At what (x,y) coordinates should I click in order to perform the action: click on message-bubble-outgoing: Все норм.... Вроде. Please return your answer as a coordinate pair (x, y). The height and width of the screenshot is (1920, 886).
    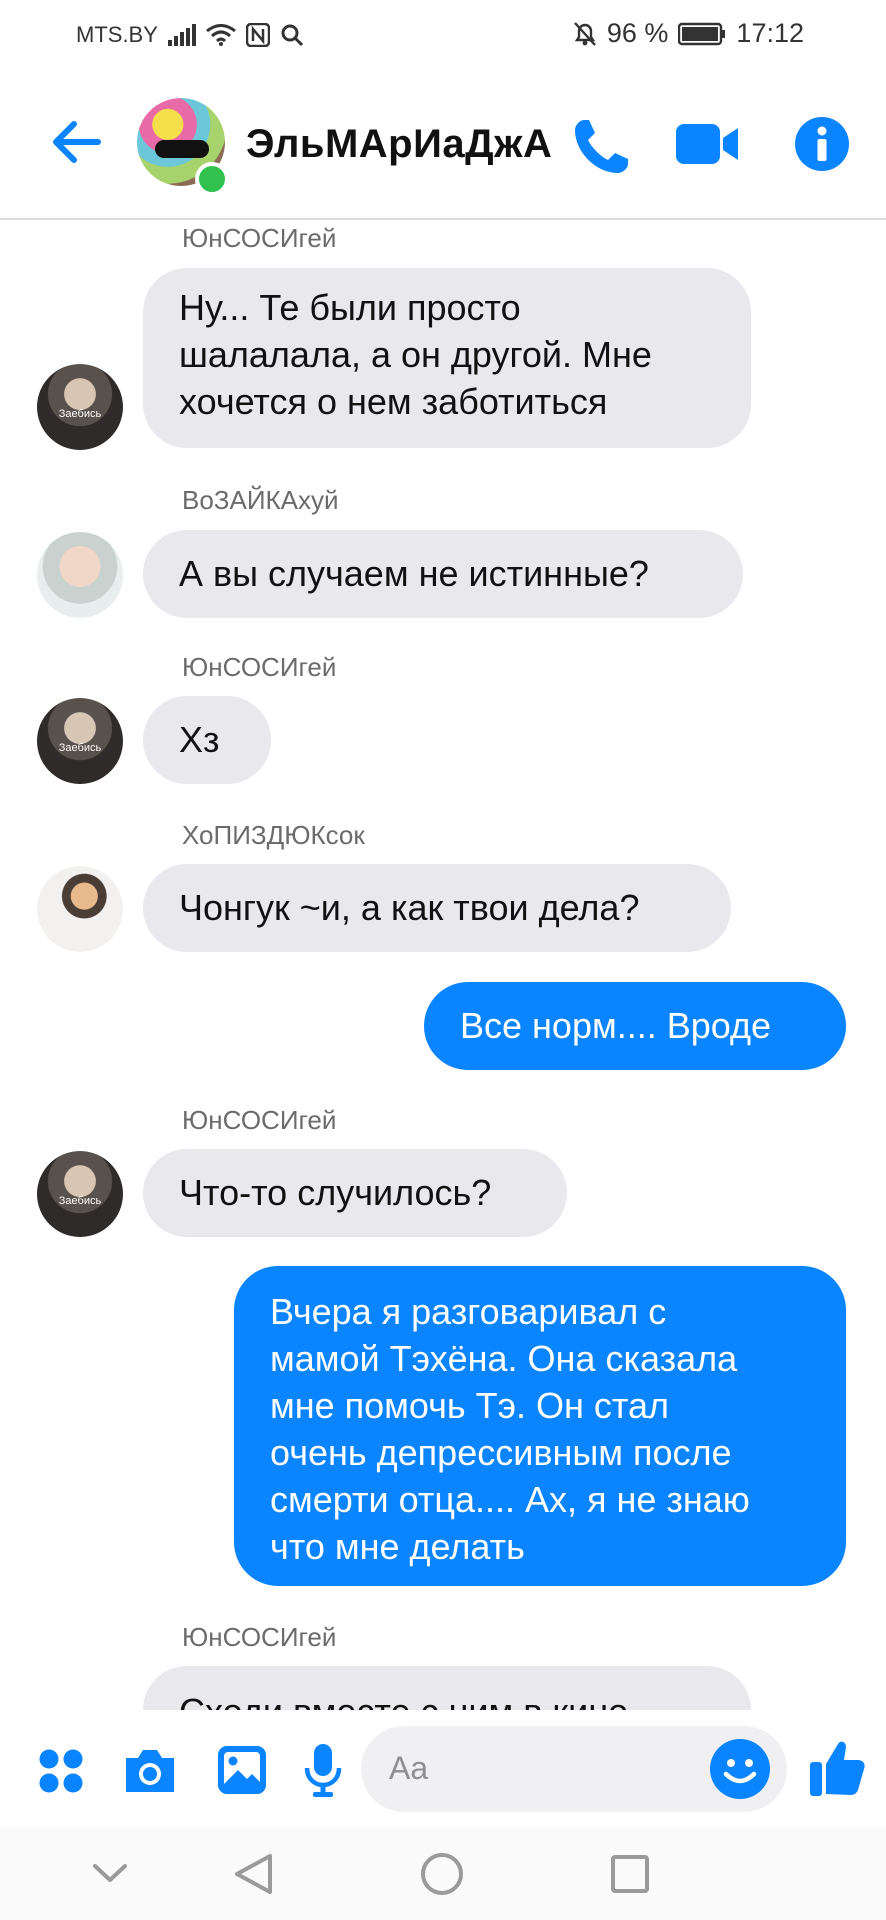
    Looking at the image, I should click on (635, 1026).